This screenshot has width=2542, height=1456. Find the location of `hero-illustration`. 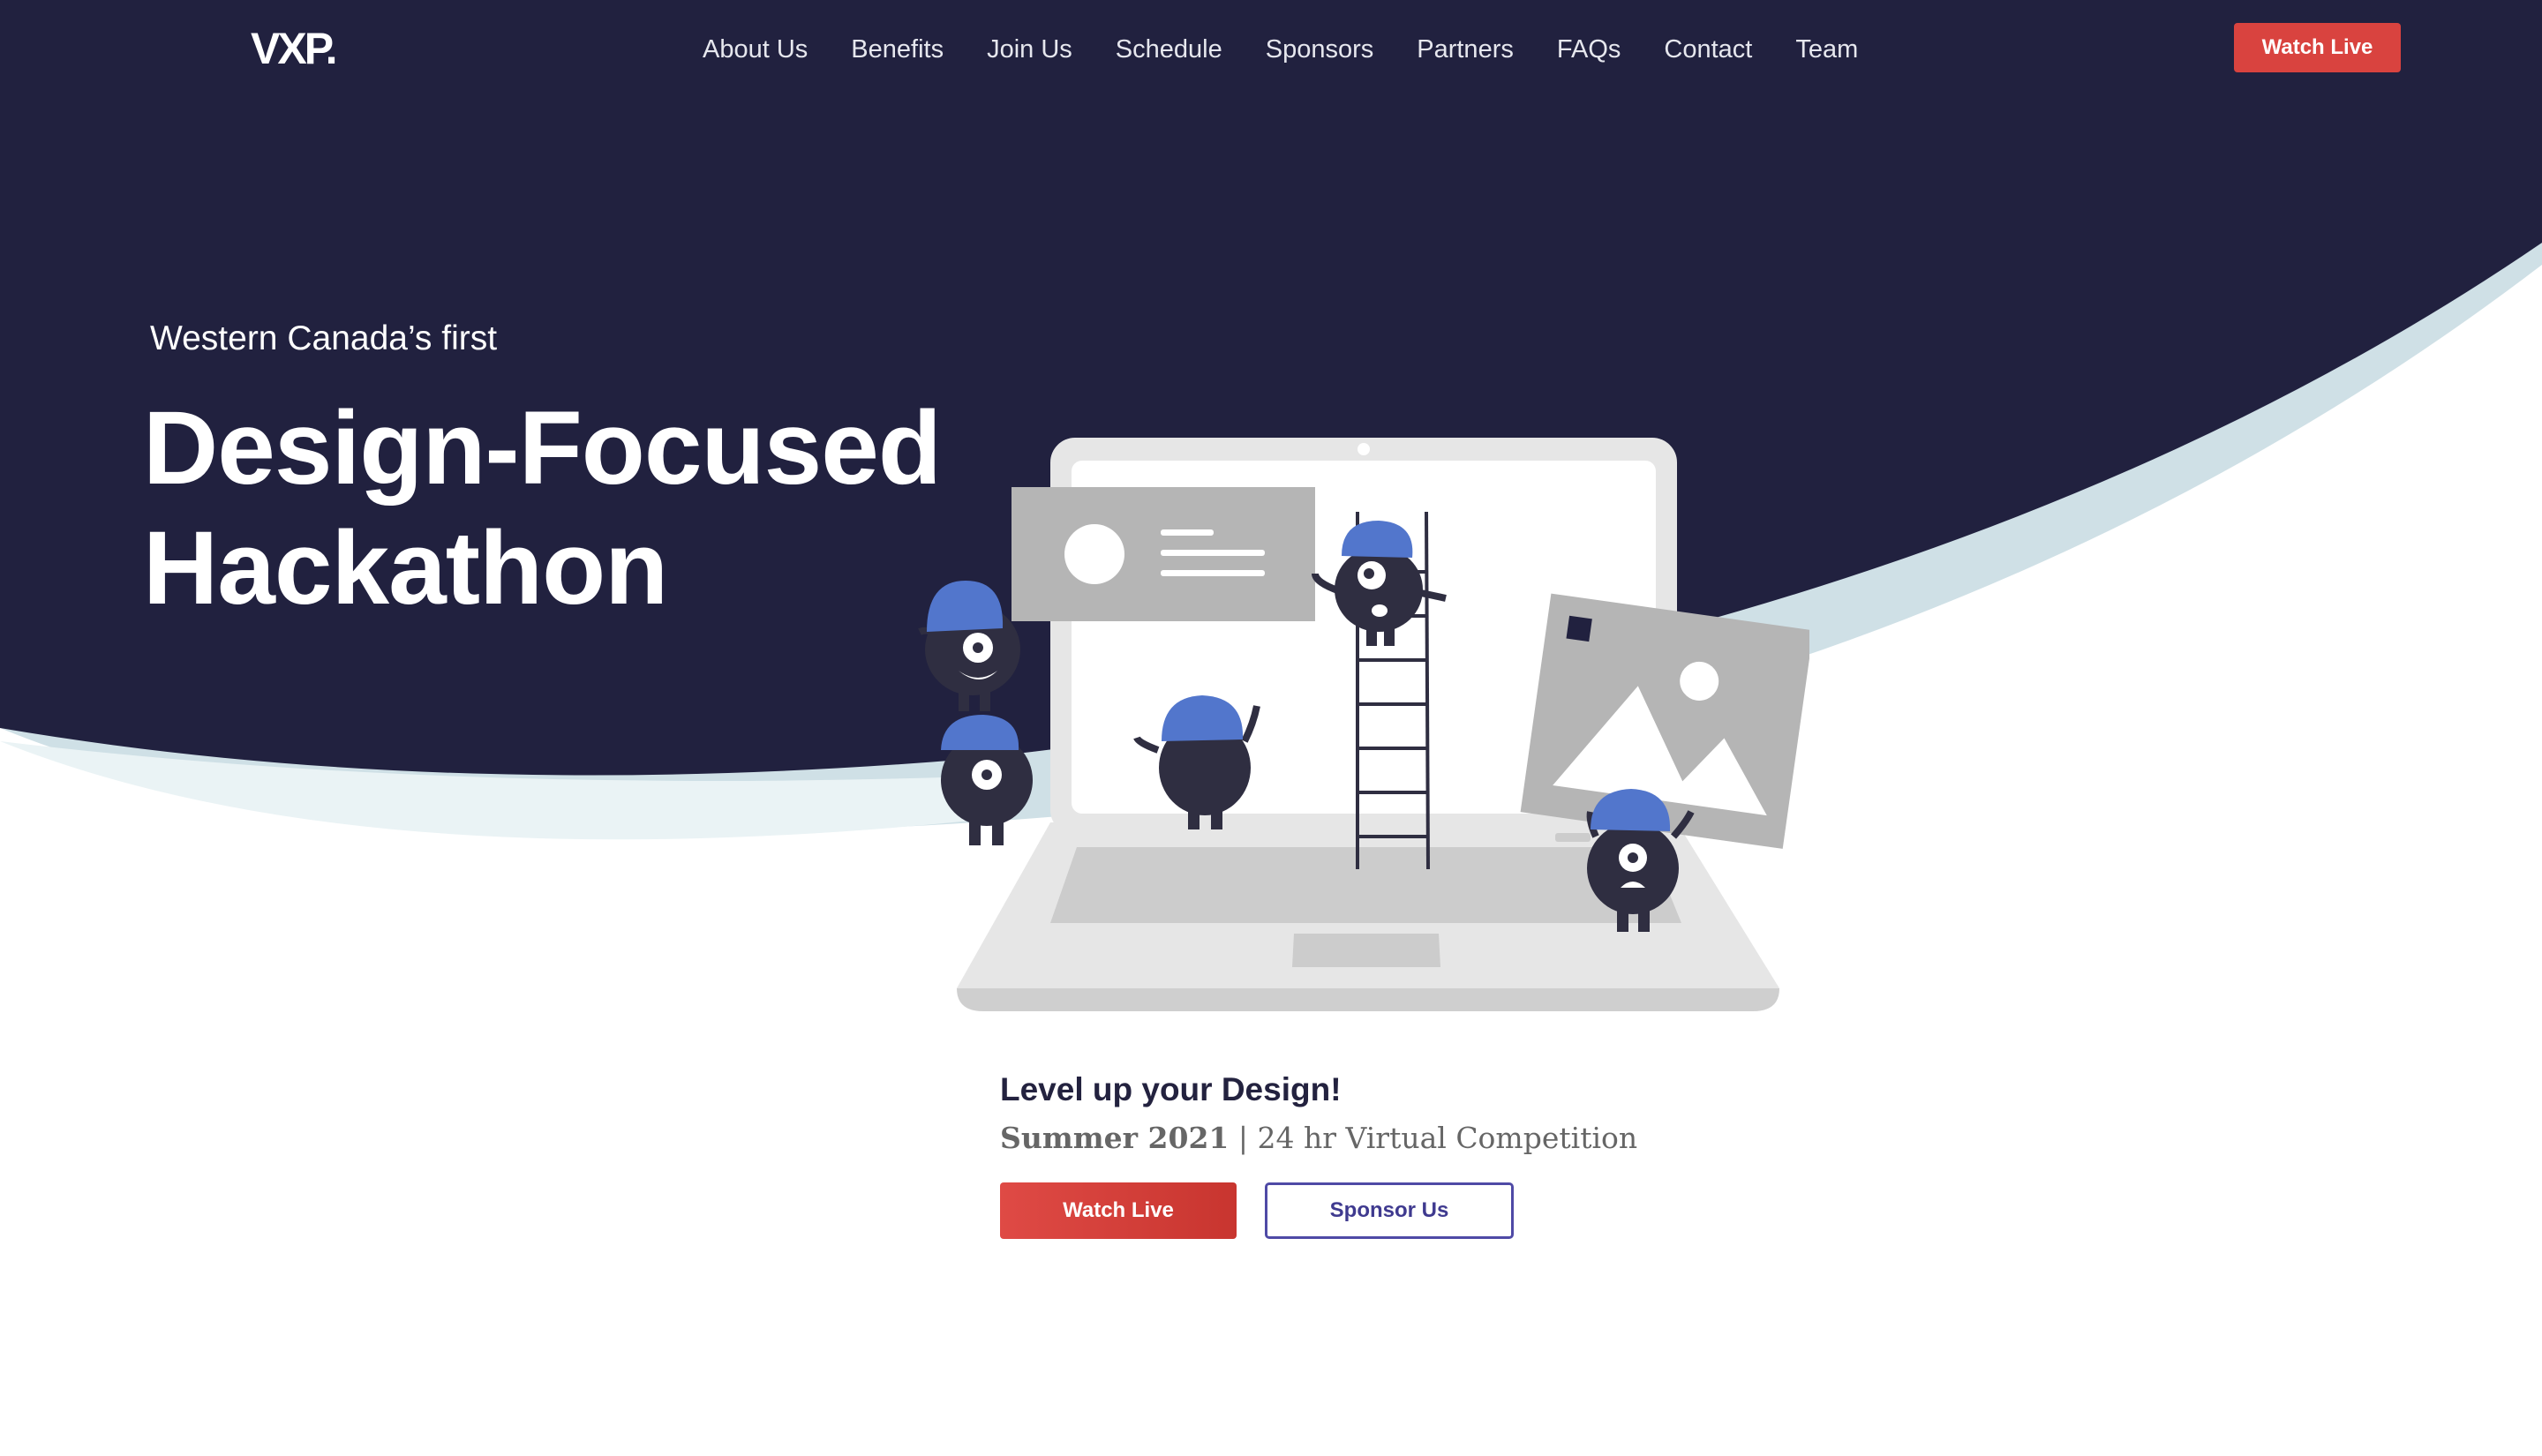

hero-illustration is located at coordinates (1364, 724).